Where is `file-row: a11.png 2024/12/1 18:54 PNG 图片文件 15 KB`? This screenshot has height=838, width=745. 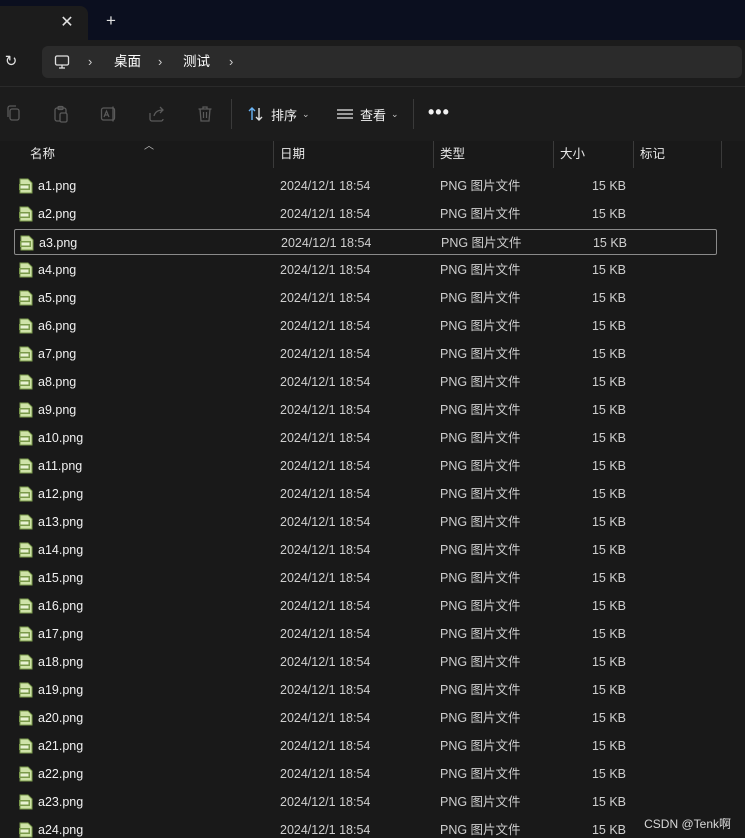
file-row: a11.png 2024/12/1 18:54 PNG 图片文件 15 KB is located at coordinates (365, 466).